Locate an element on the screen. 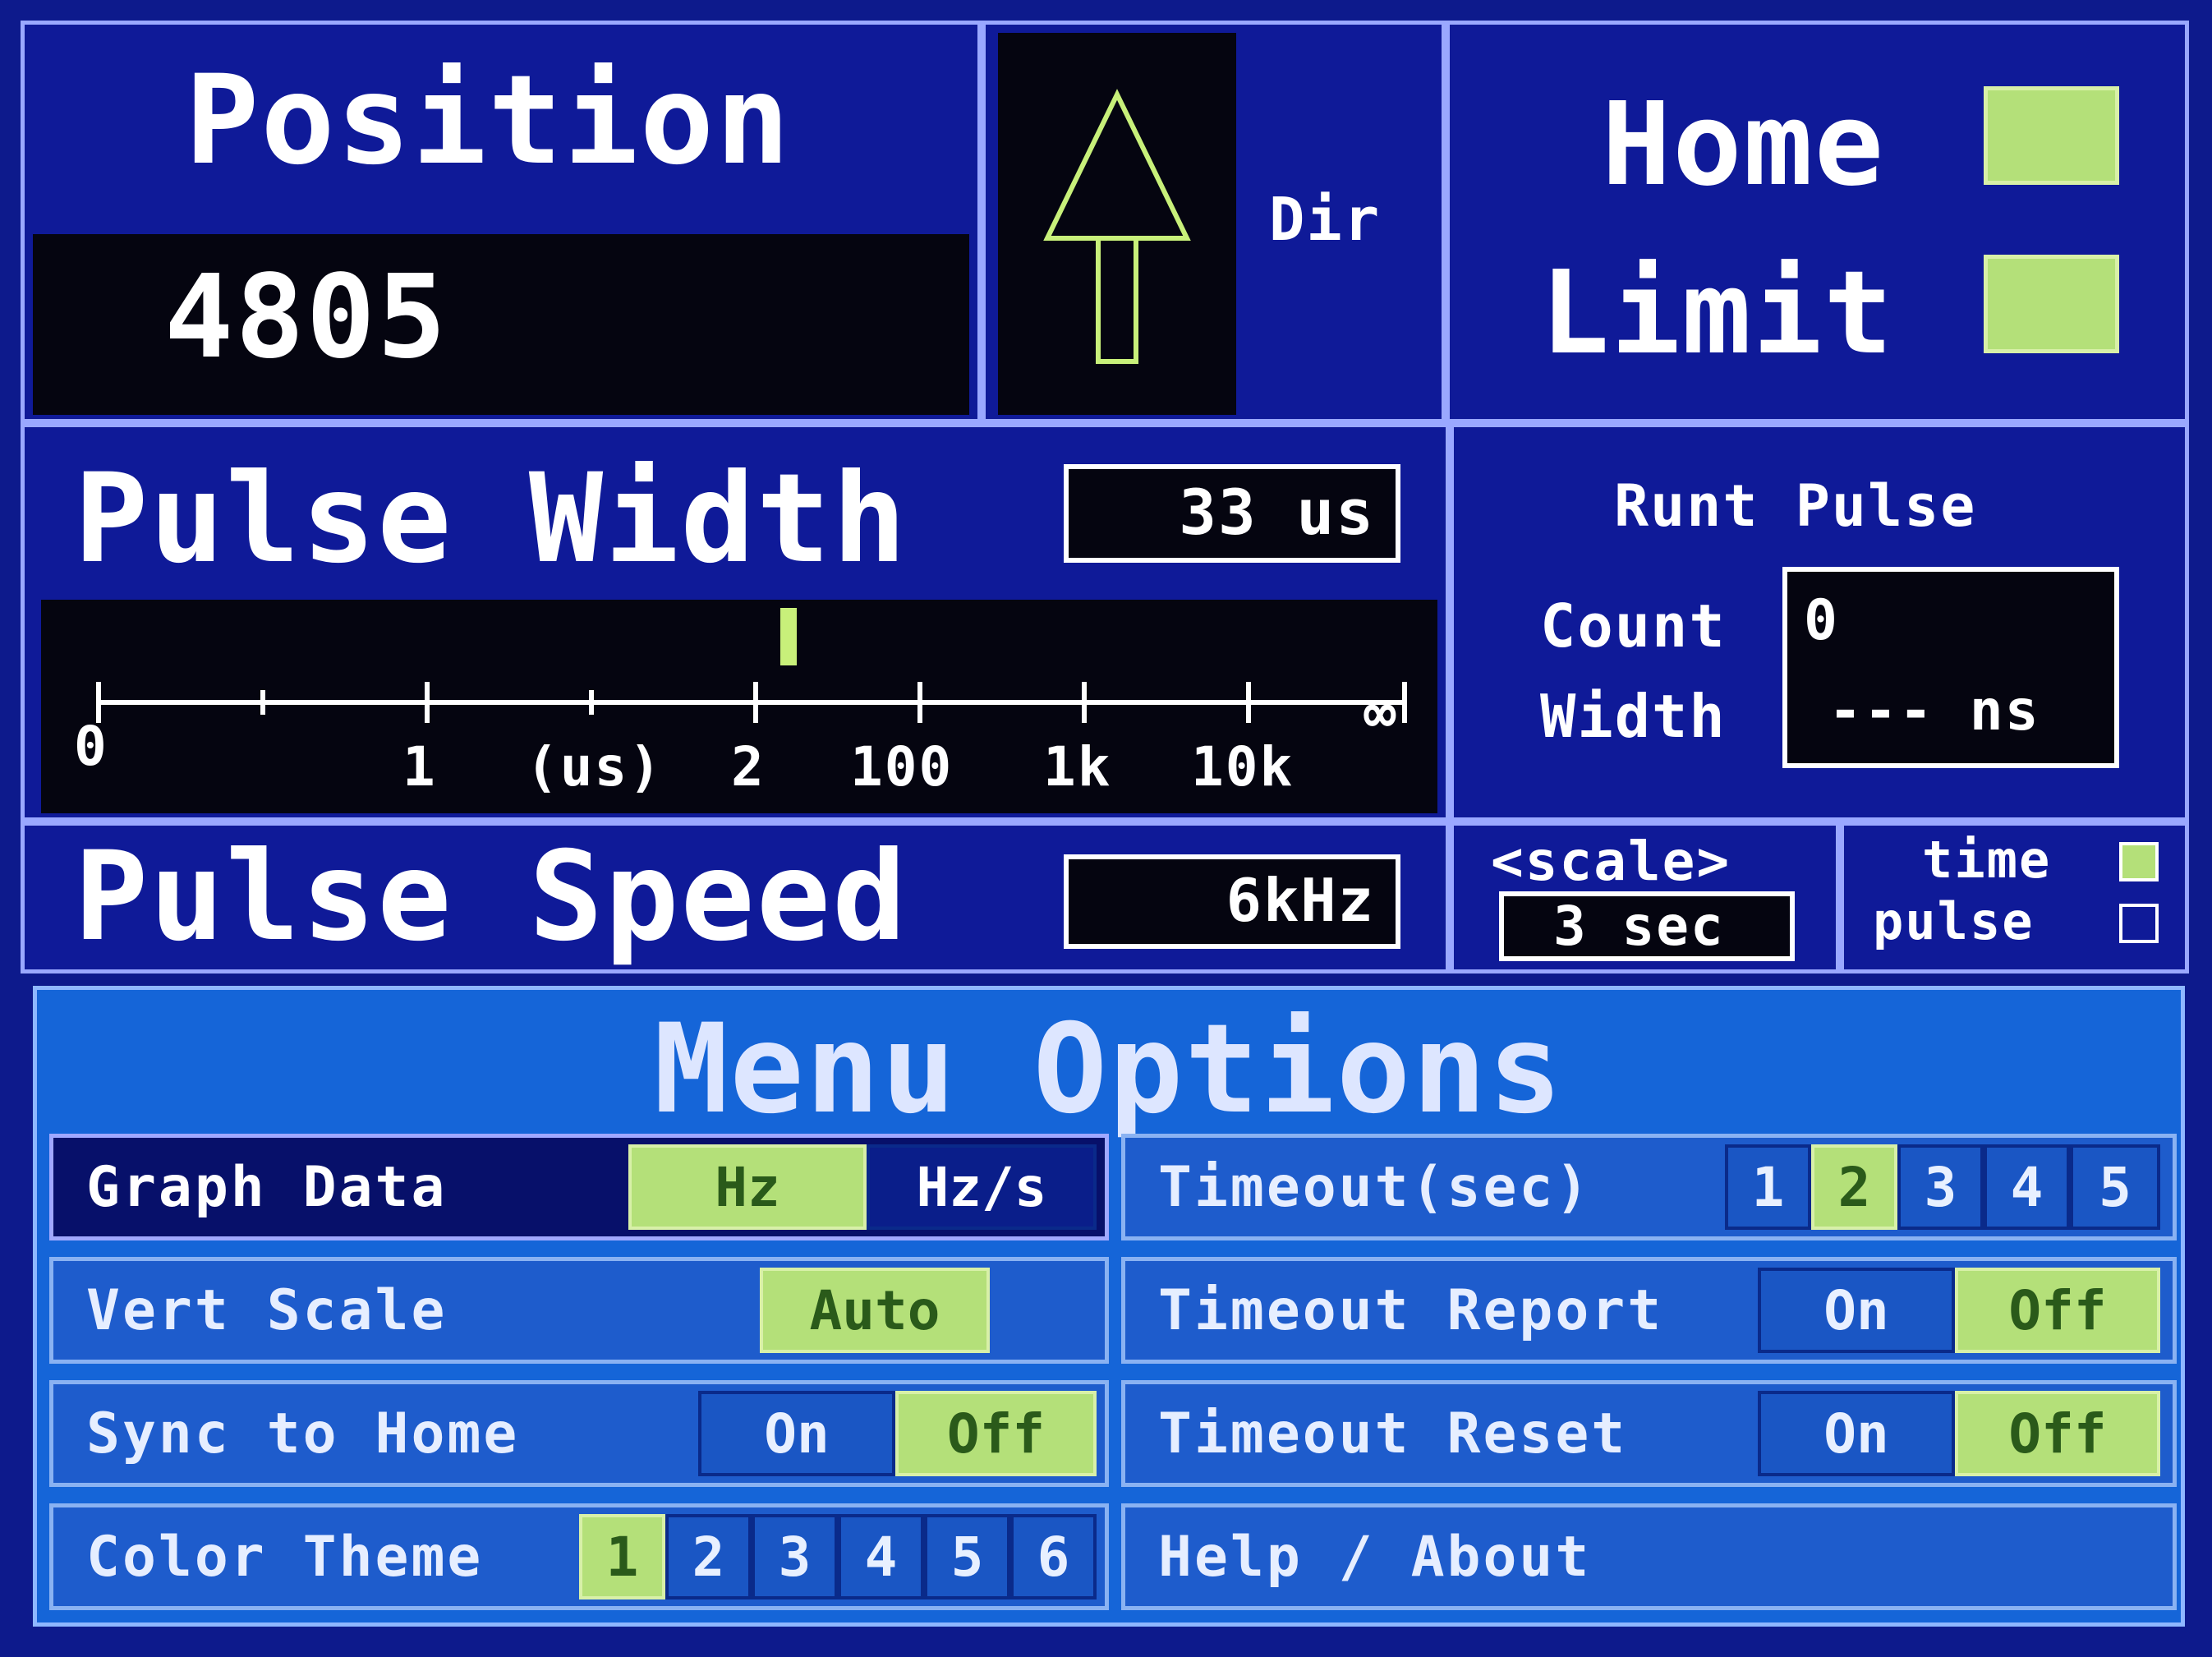 The height and width of the screenshot is (1657, 2212). vert-scale-auto-option: Auto is located at coordinates (875, 1310).